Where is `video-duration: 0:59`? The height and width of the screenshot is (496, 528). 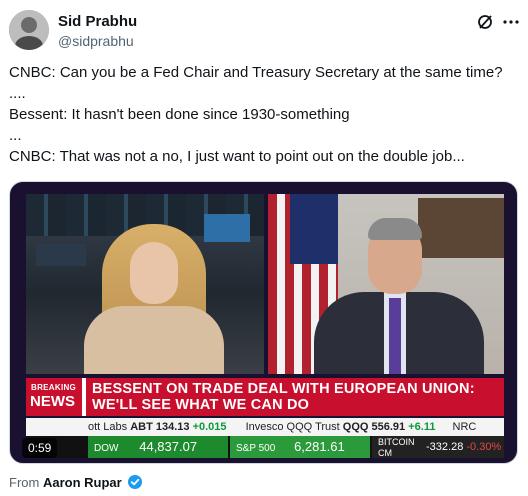 video-duration: 0:59 is located at coordinates (40, 448).